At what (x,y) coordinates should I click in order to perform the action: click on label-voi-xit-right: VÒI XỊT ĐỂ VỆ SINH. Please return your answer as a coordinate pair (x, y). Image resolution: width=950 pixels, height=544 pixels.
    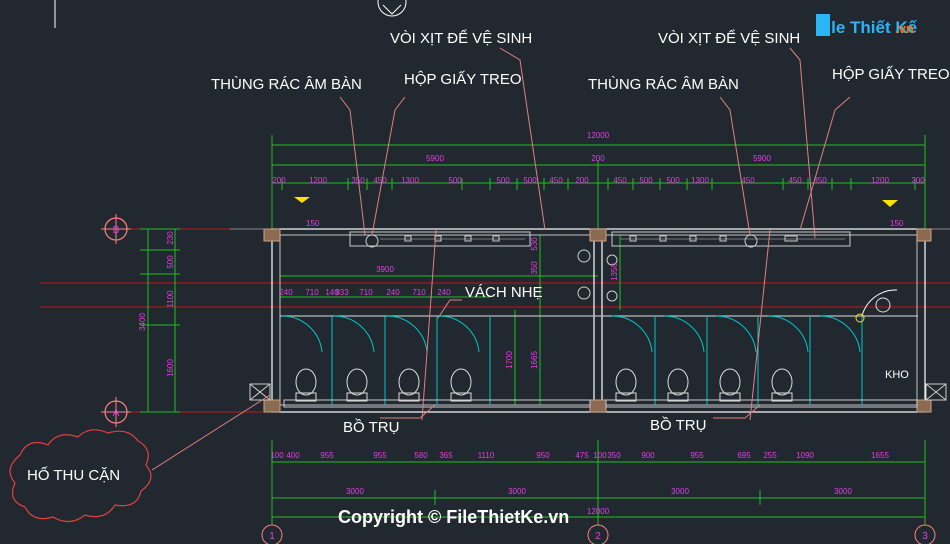
    Looking at the image, I should click on (729, 38).